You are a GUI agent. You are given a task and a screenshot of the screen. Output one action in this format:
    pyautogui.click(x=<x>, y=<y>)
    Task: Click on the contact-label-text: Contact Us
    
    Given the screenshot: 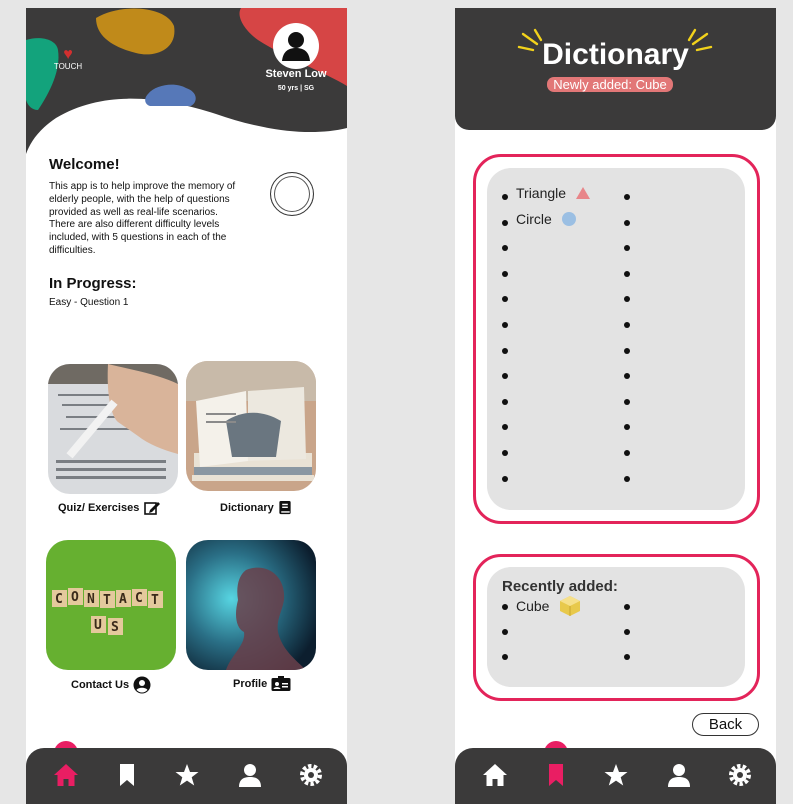 What is the action you would take?
    pyautogui.click(x=100, y=685)
    